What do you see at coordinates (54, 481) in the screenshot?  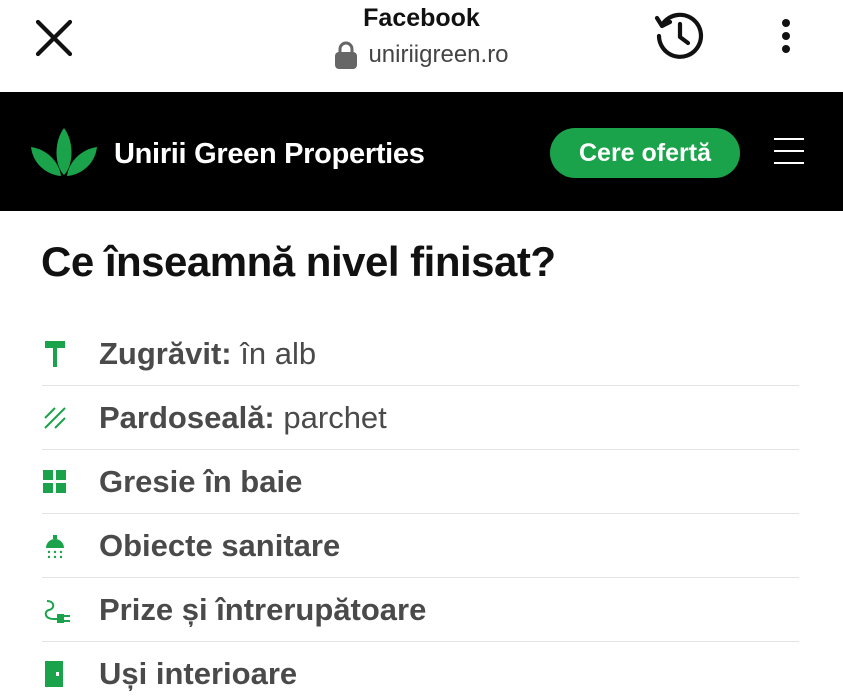 I see `tiles-icon` at bounding box center [54, 481].